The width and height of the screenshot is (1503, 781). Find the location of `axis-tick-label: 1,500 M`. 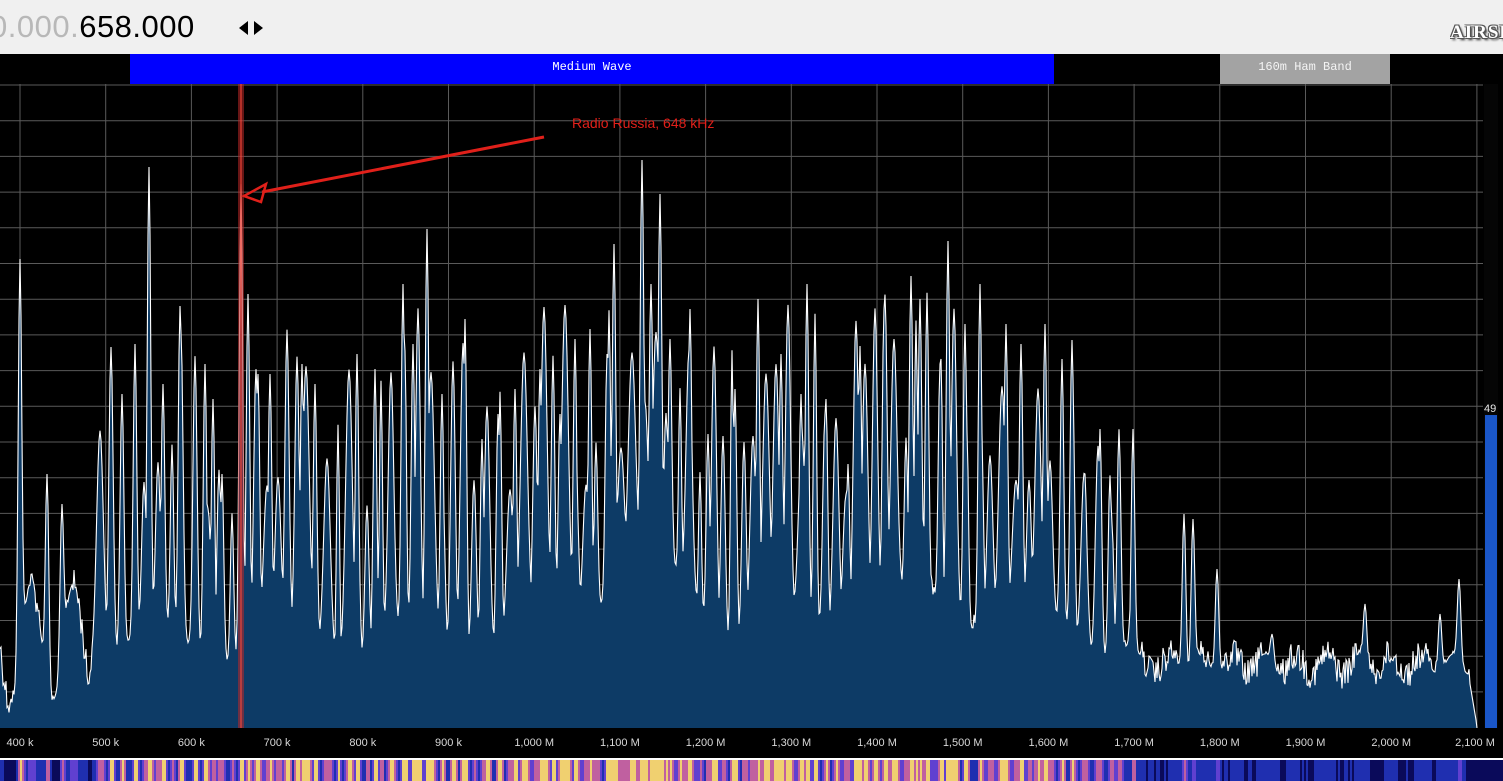

axis-tick-label: 1,500 M is located at coordinates (962, 743).